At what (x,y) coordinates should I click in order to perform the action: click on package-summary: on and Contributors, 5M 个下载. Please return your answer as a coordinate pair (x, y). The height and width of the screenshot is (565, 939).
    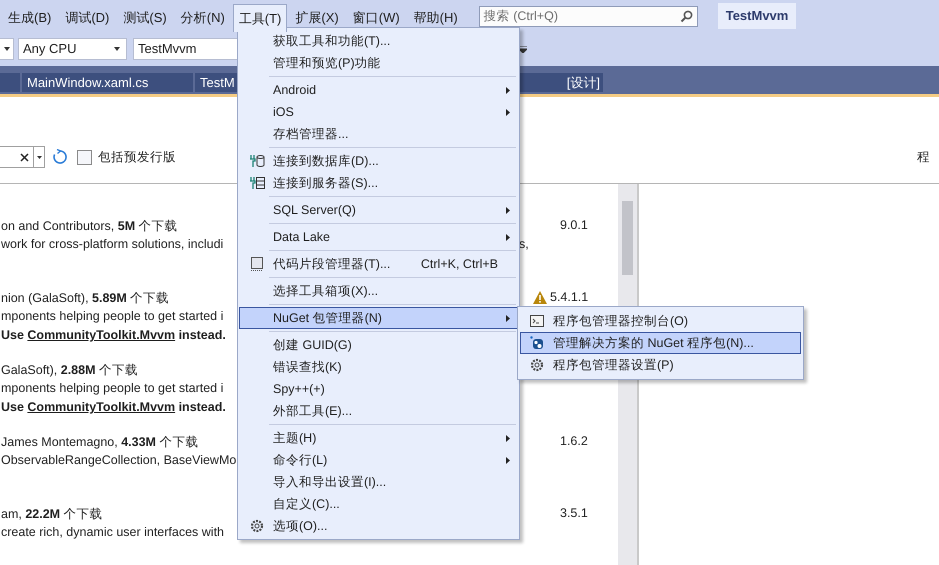
    Looking at the image, I should click on (89, 226).